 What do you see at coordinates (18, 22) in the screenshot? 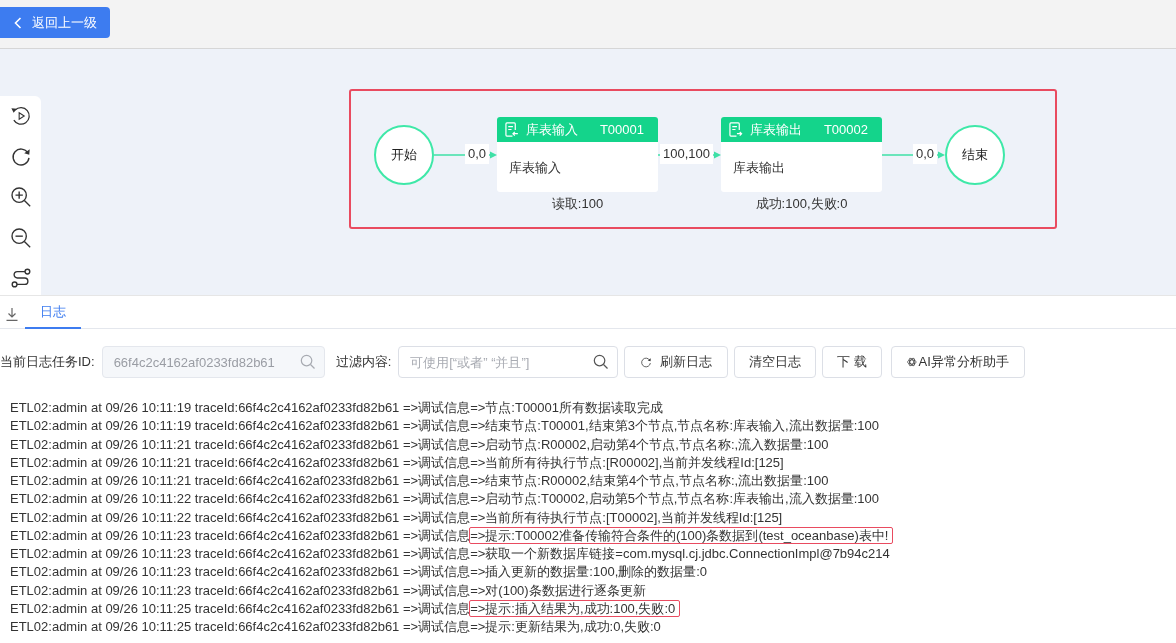
I see `chevron-left-icon` at bounding box center [18, 22].